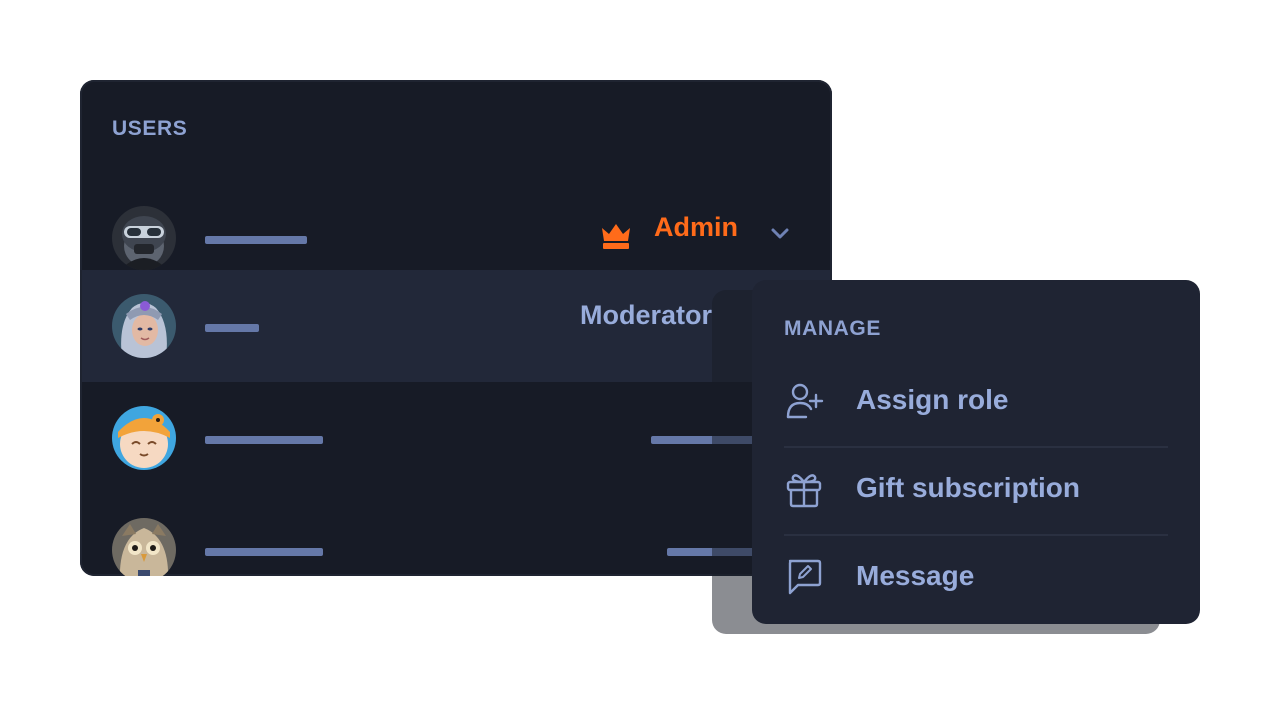  I want to click on role-label: Moderator, so click(646, 315).